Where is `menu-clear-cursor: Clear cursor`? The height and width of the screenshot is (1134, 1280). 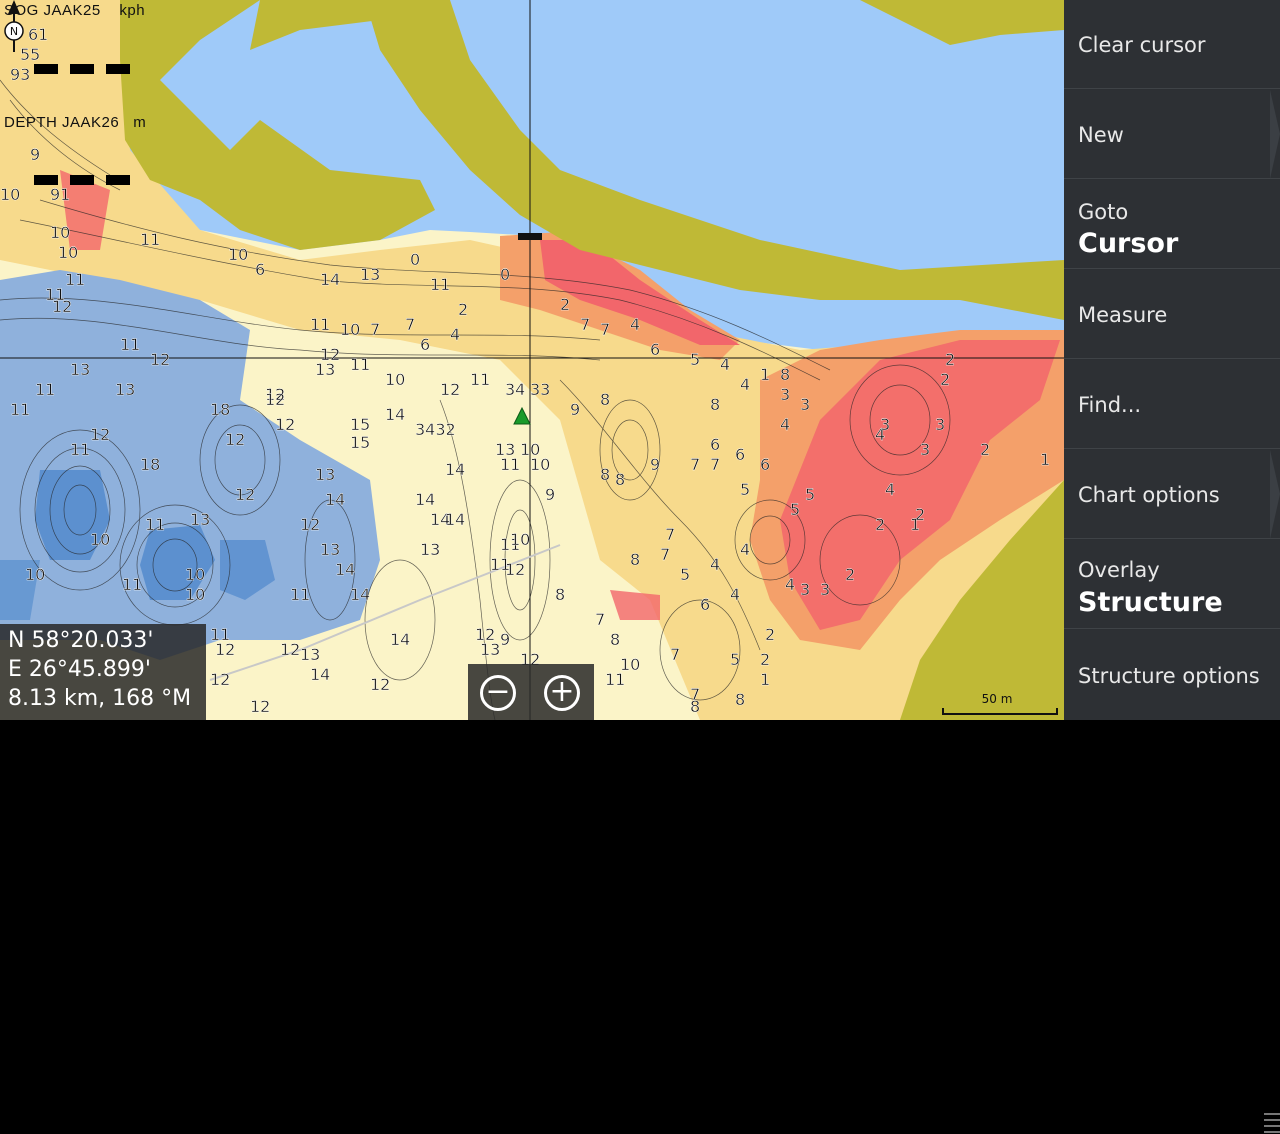 menu-clear-cursor: Clear cursor is located at coordinates (1172, 44).